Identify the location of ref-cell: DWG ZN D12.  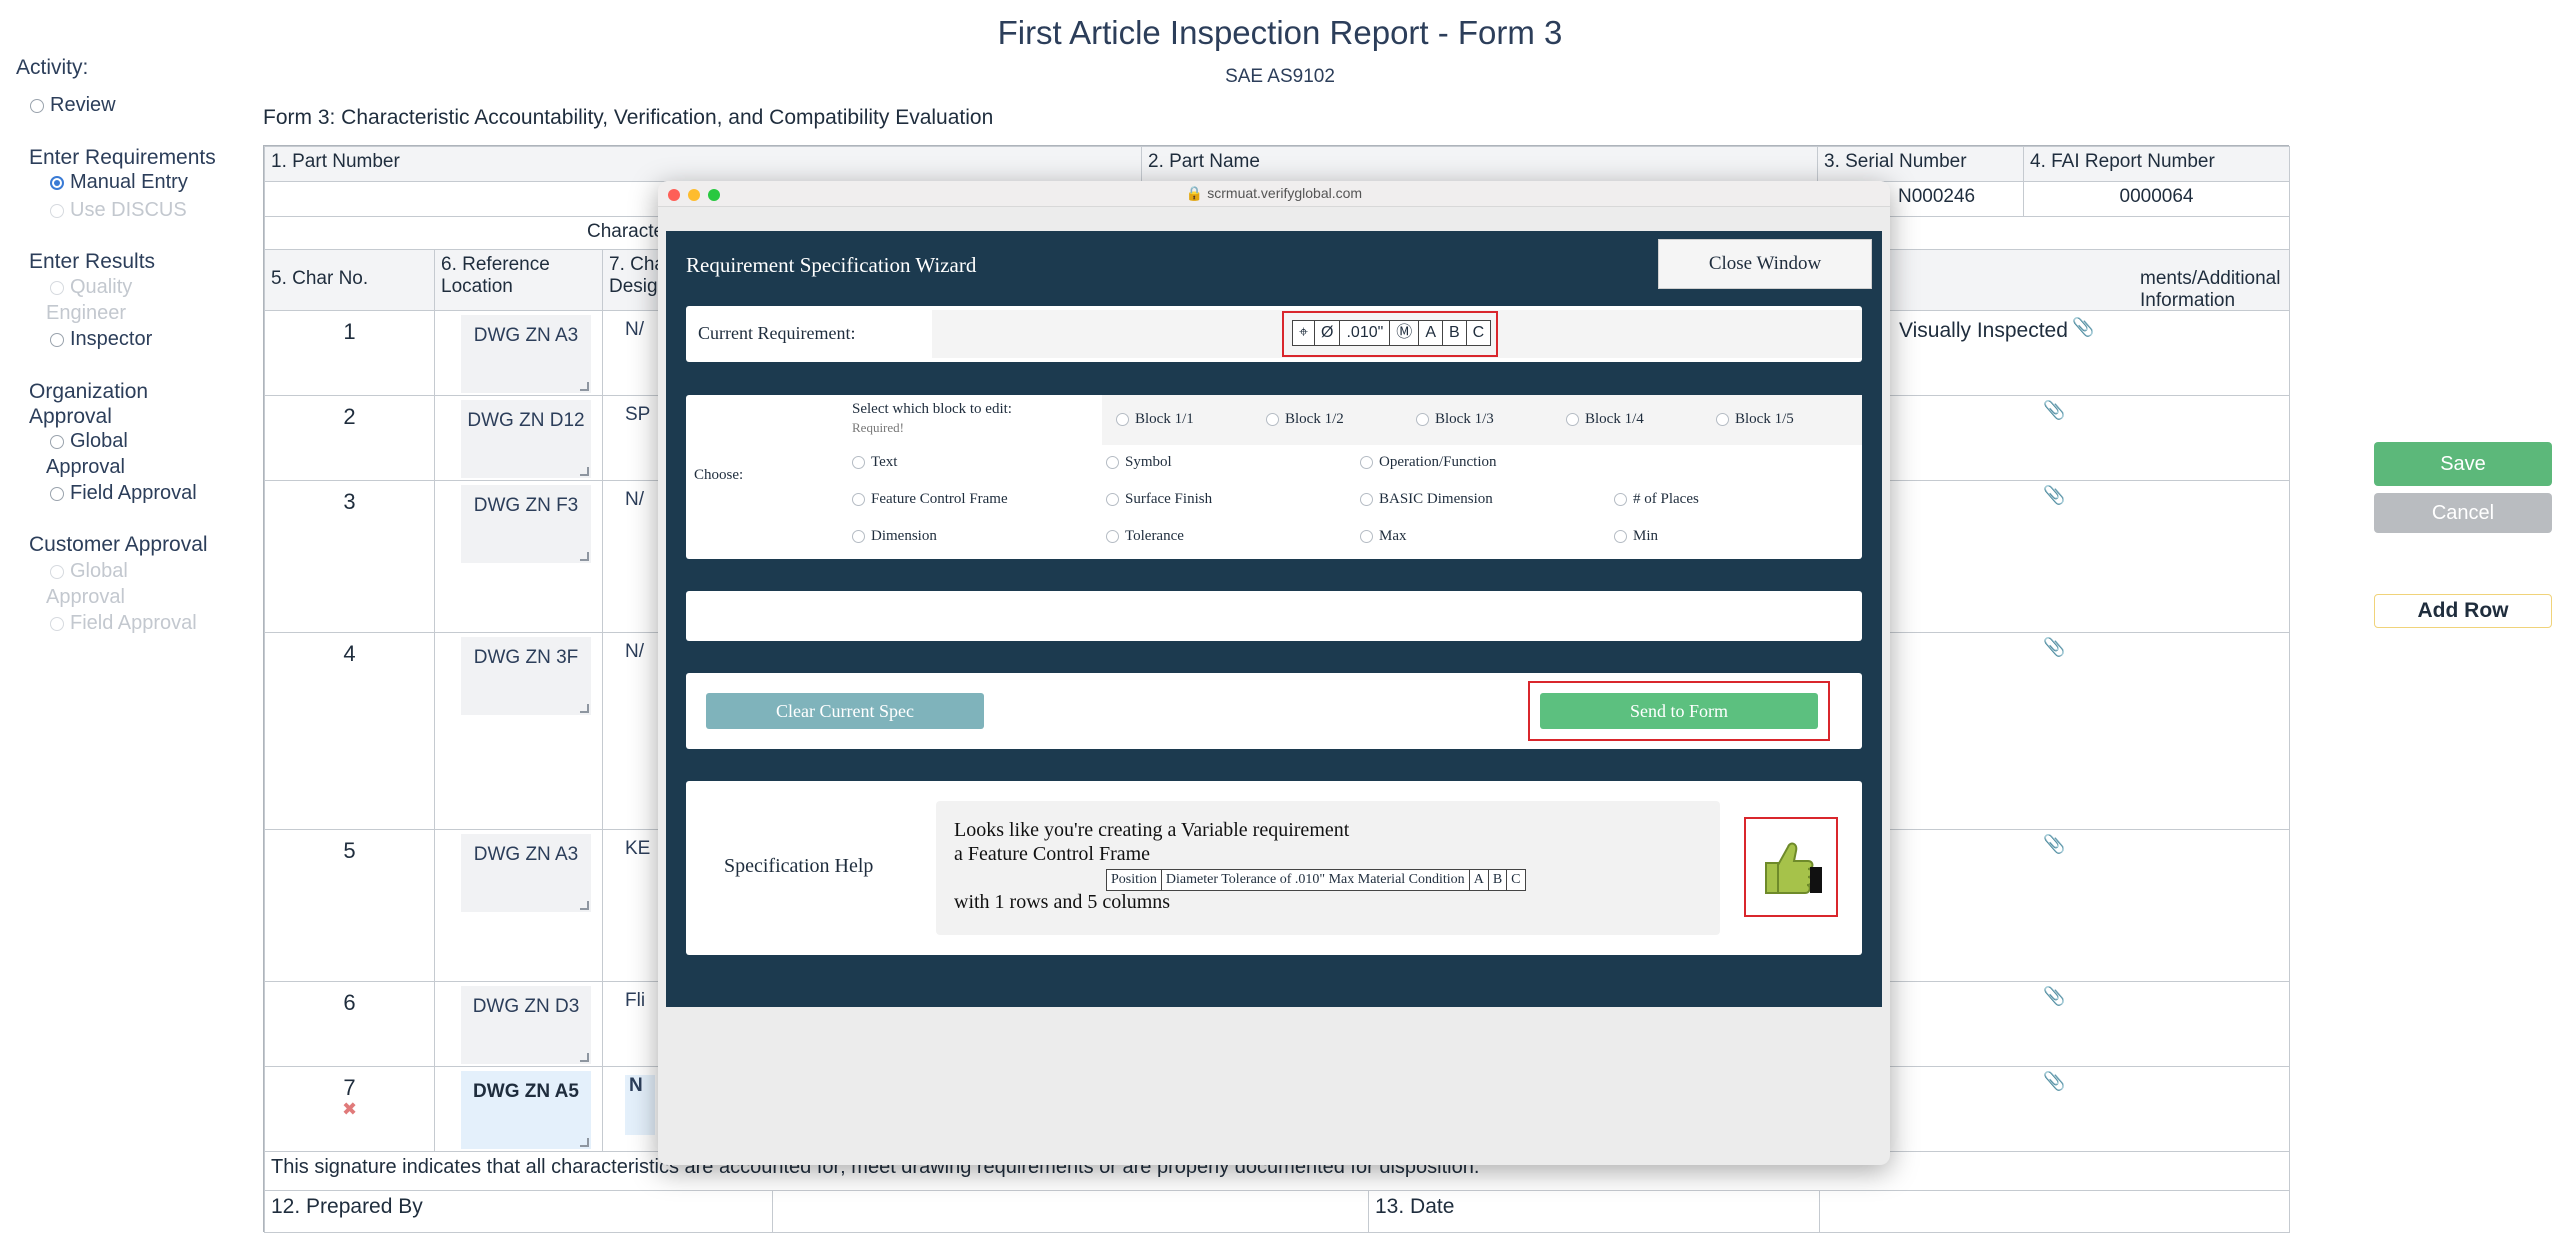
(518, 438).